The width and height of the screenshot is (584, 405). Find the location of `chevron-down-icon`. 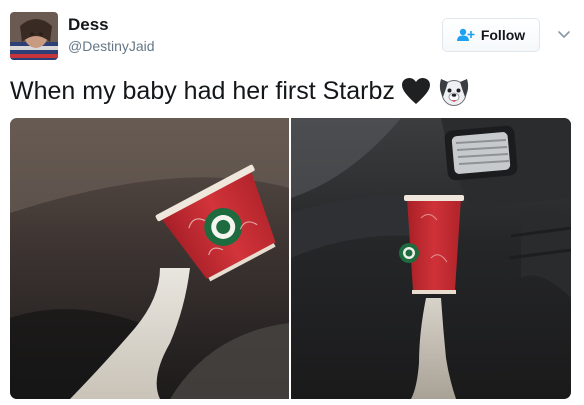

chevron-down-icon is located at coordinates (564, 34).